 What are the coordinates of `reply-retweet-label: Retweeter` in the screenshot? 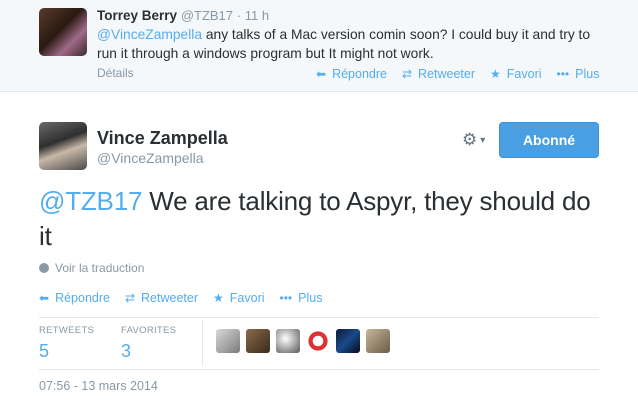 It's located at (447, 74).